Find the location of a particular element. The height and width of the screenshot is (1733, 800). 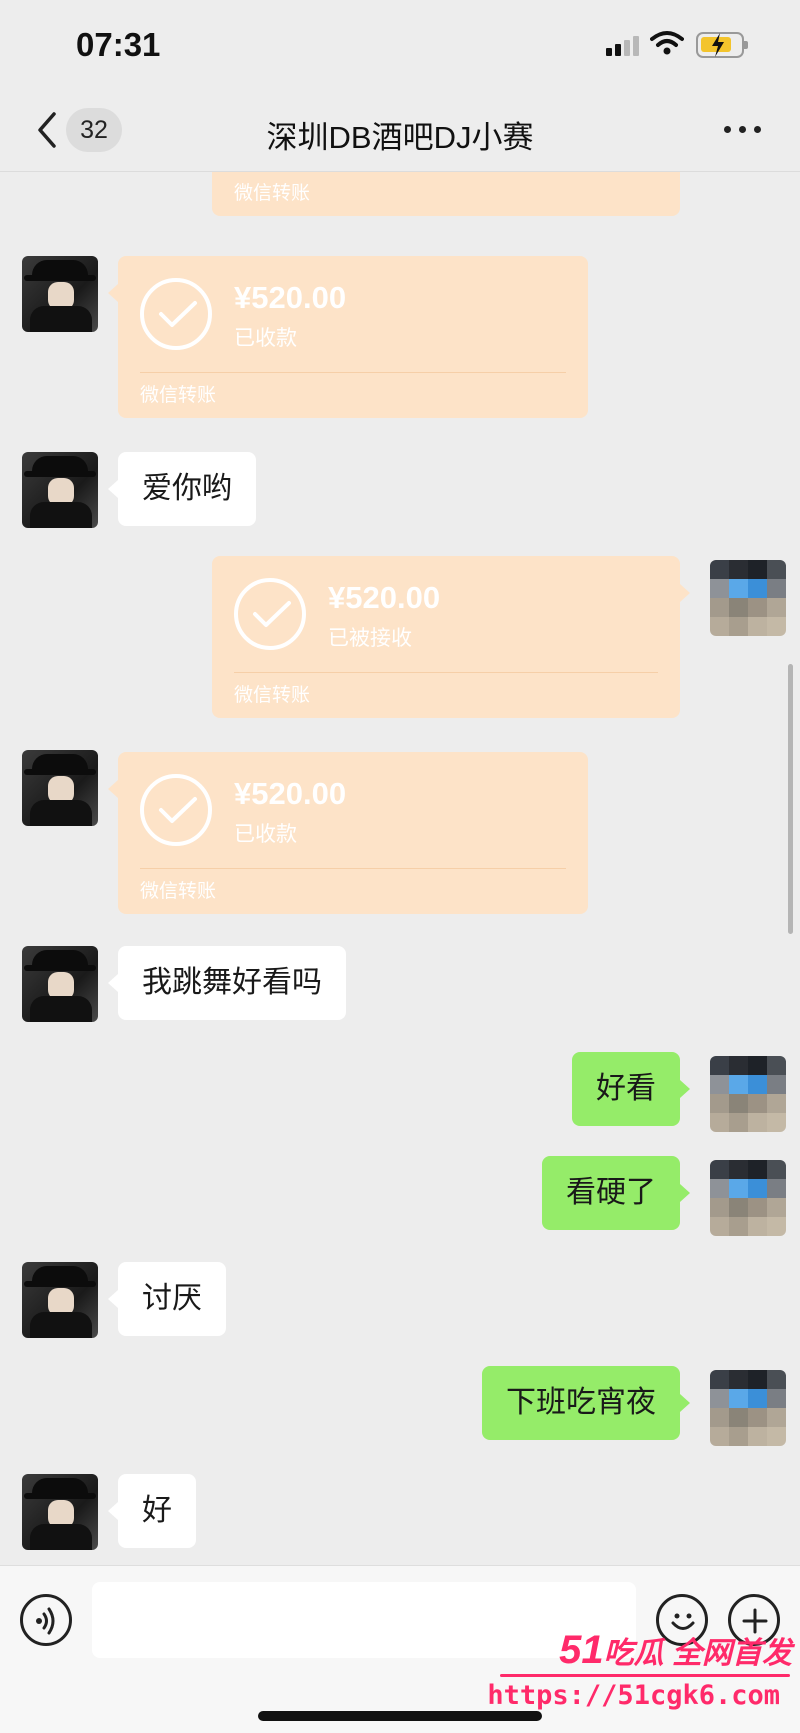

unread-count-badge: 32 is located at coordinates (94, 130).